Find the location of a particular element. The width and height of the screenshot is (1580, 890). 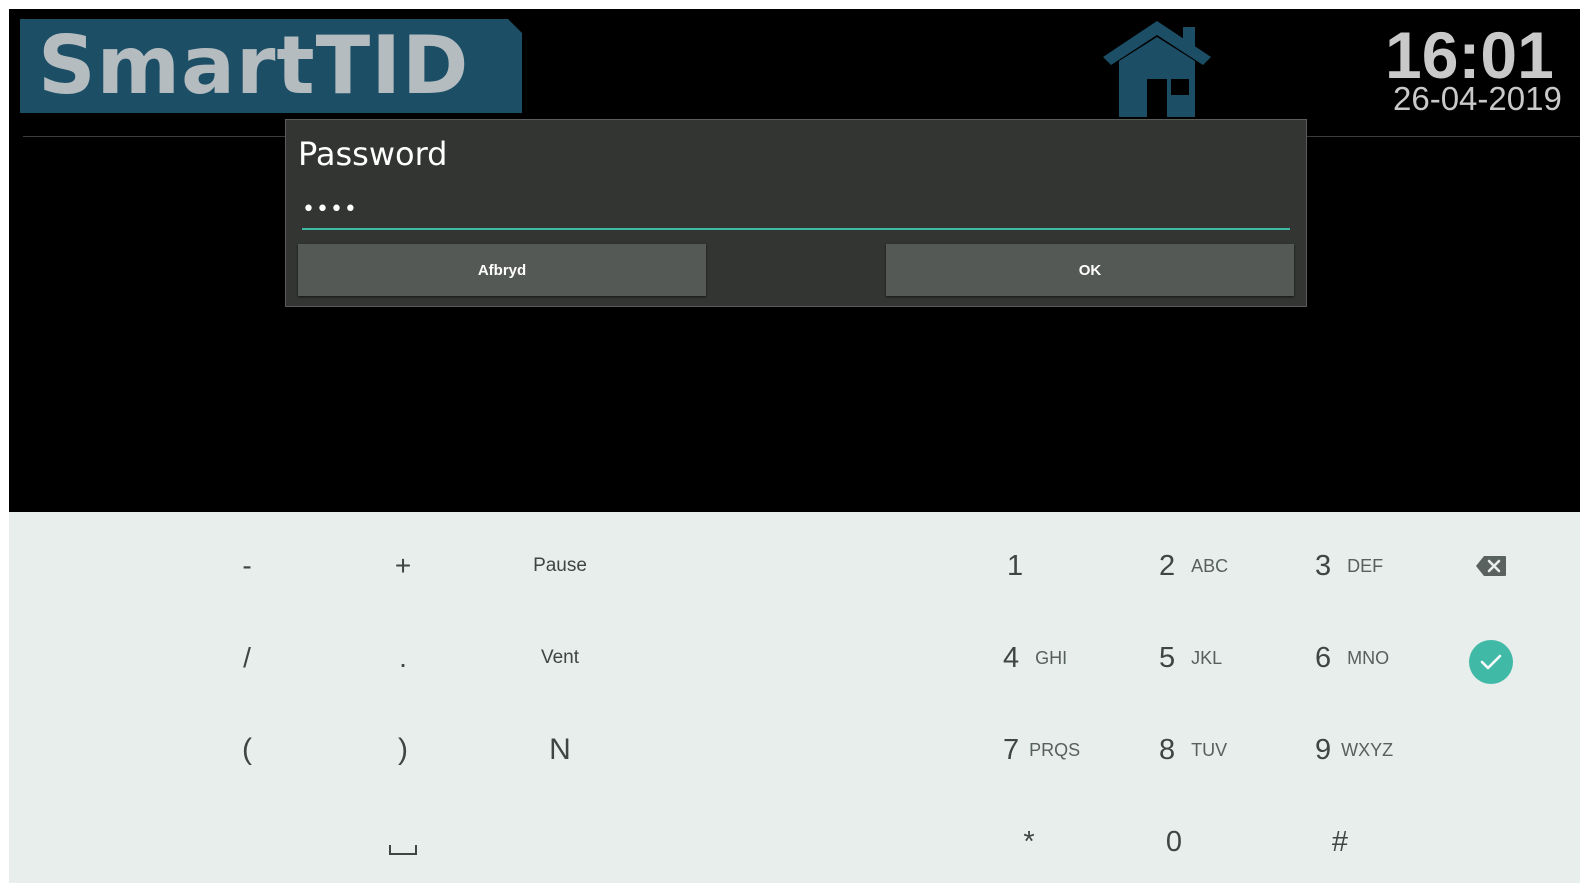

backspace-key is located at coordinates (1491, 566).